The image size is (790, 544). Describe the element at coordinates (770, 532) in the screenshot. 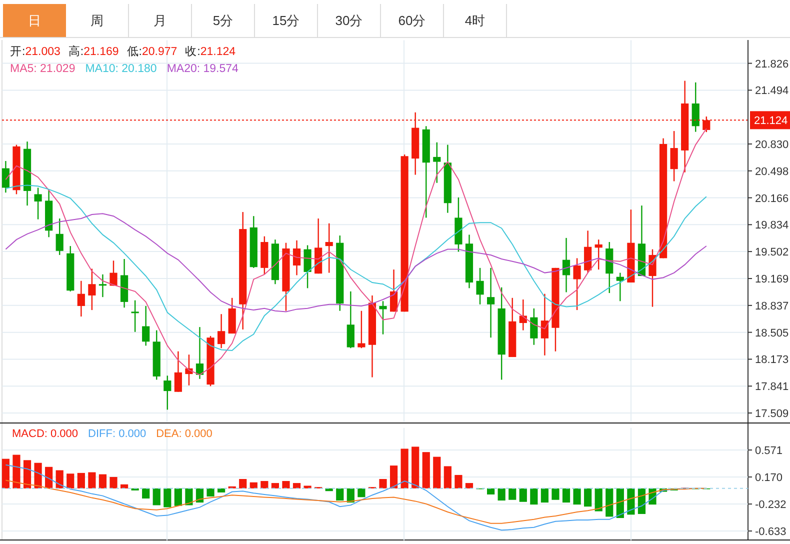

I see `macd-axis-label: -0.633` at that location.